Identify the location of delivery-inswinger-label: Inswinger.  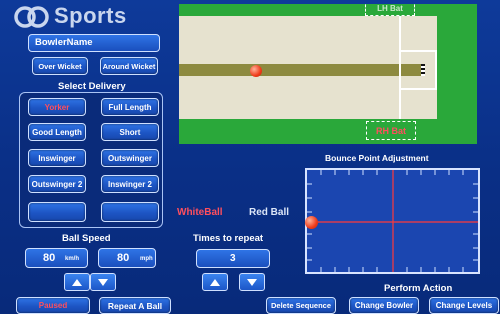
(57, 158).